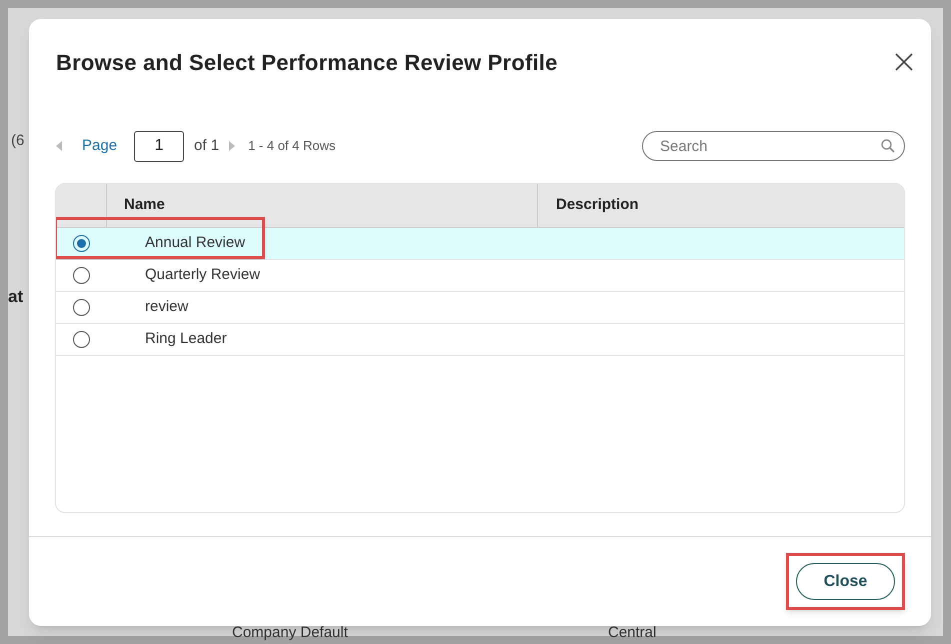 This screenshot has width=951, height=644. Describe the element at coordinates (292, 146) in the screenshot. I see `row-count: 1 - 4 of 4 Rows` at that location.